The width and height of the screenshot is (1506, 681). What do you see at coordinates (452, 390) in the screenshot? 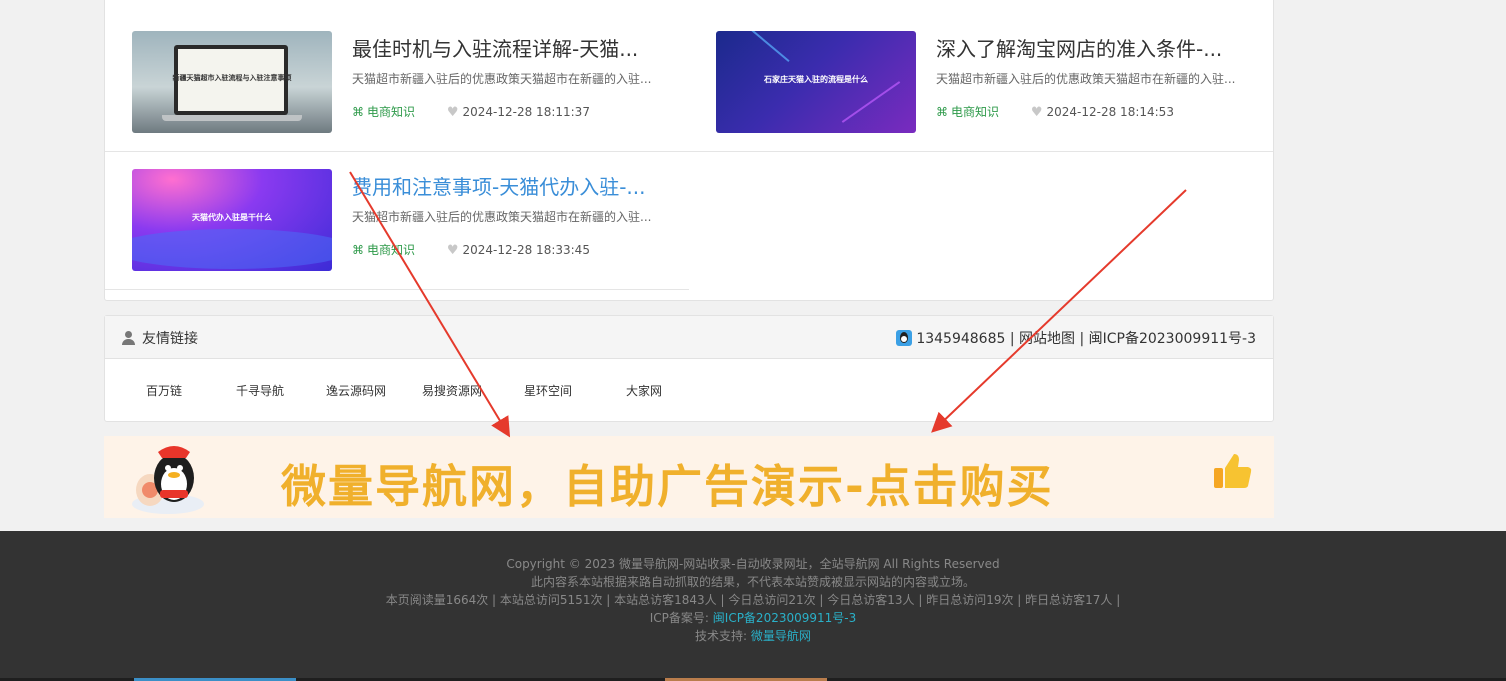
I see `friend-link: 易搜资源网` at bounding box center [452, 390].